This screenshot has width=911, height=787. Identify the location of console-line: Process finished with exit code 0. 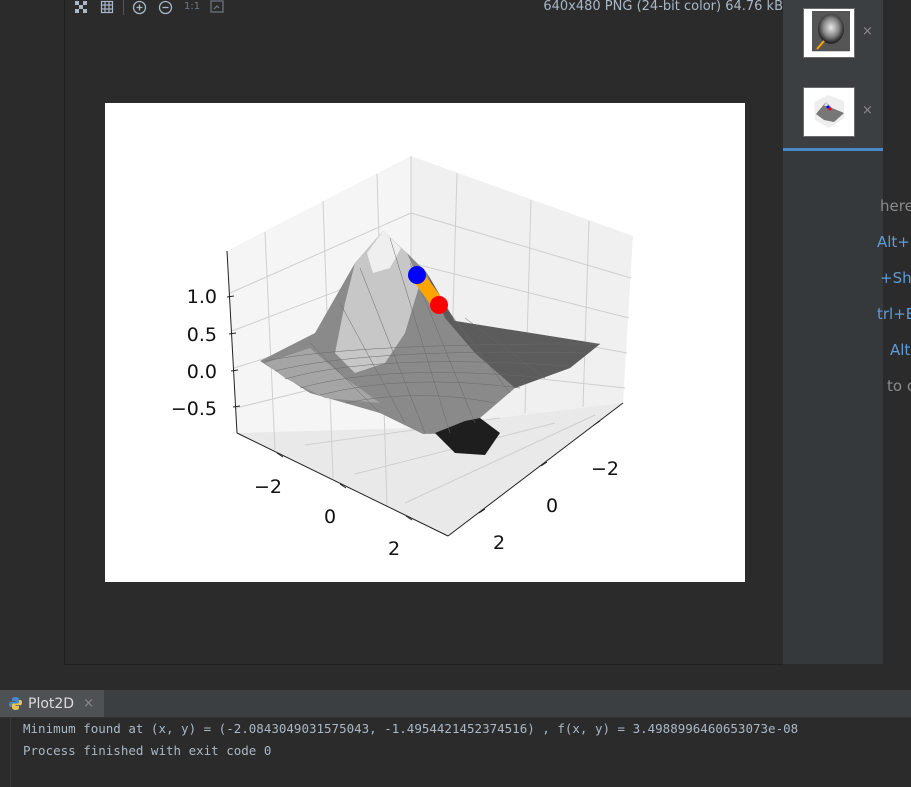
(147, 750).